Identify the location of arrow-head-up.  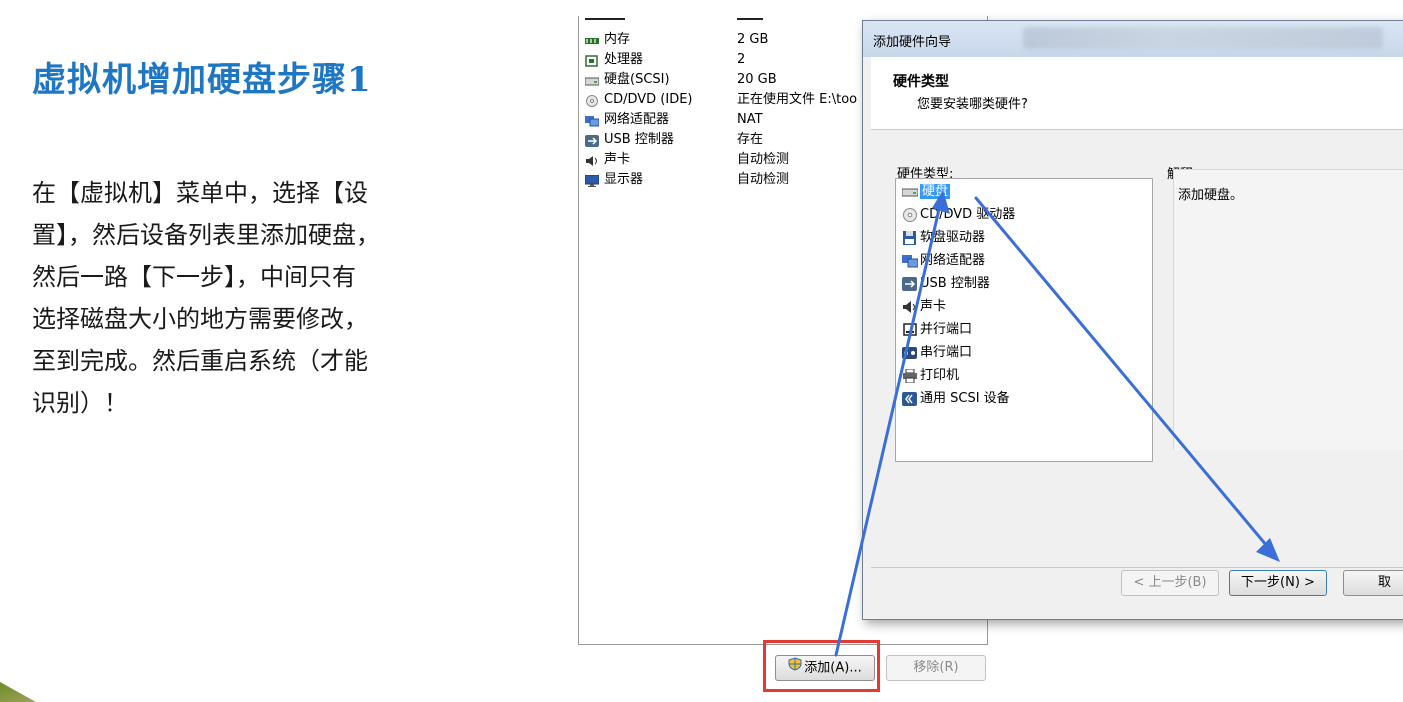
(941, 202).